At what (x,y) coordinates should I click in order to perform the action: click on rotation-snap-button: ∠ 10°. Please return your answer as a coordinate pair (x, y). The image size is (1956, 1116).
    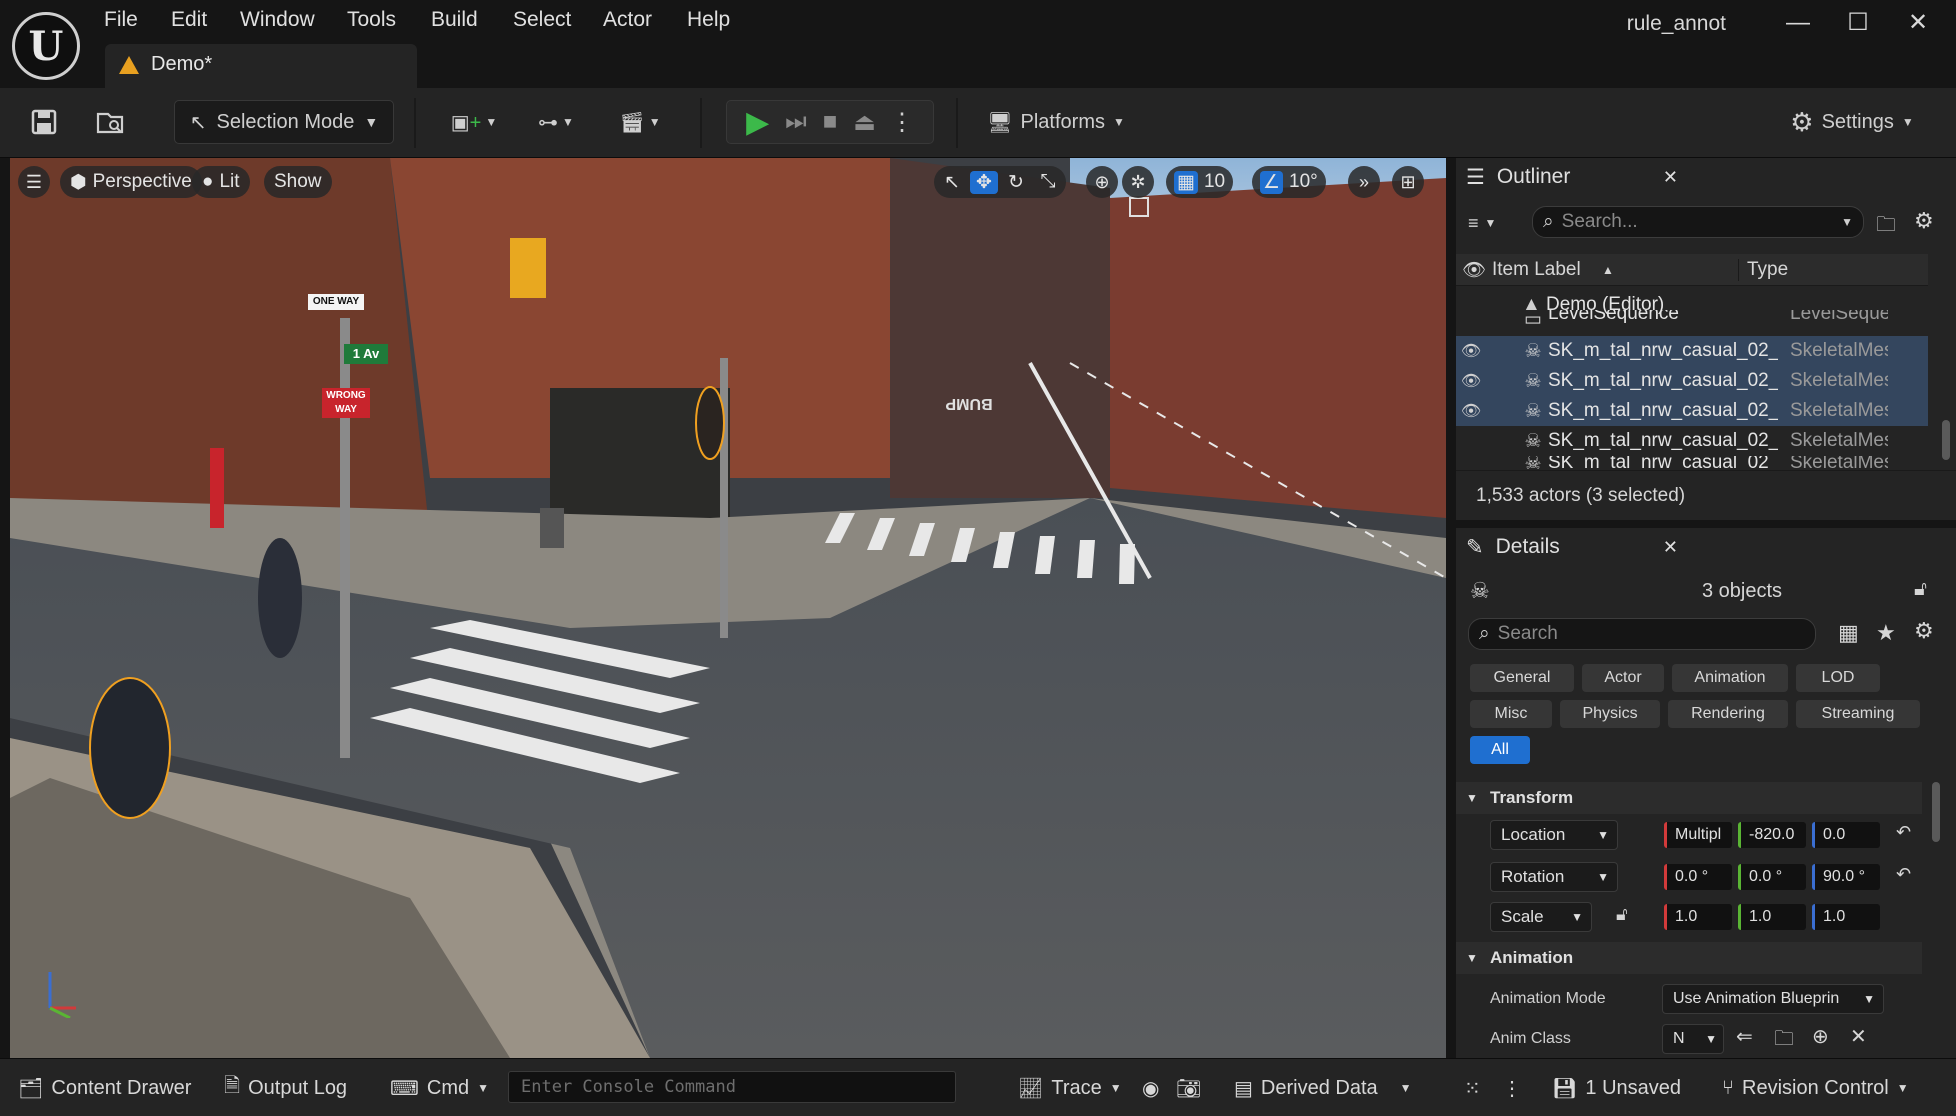
    Looking at the image, I should click on (1289, 182).